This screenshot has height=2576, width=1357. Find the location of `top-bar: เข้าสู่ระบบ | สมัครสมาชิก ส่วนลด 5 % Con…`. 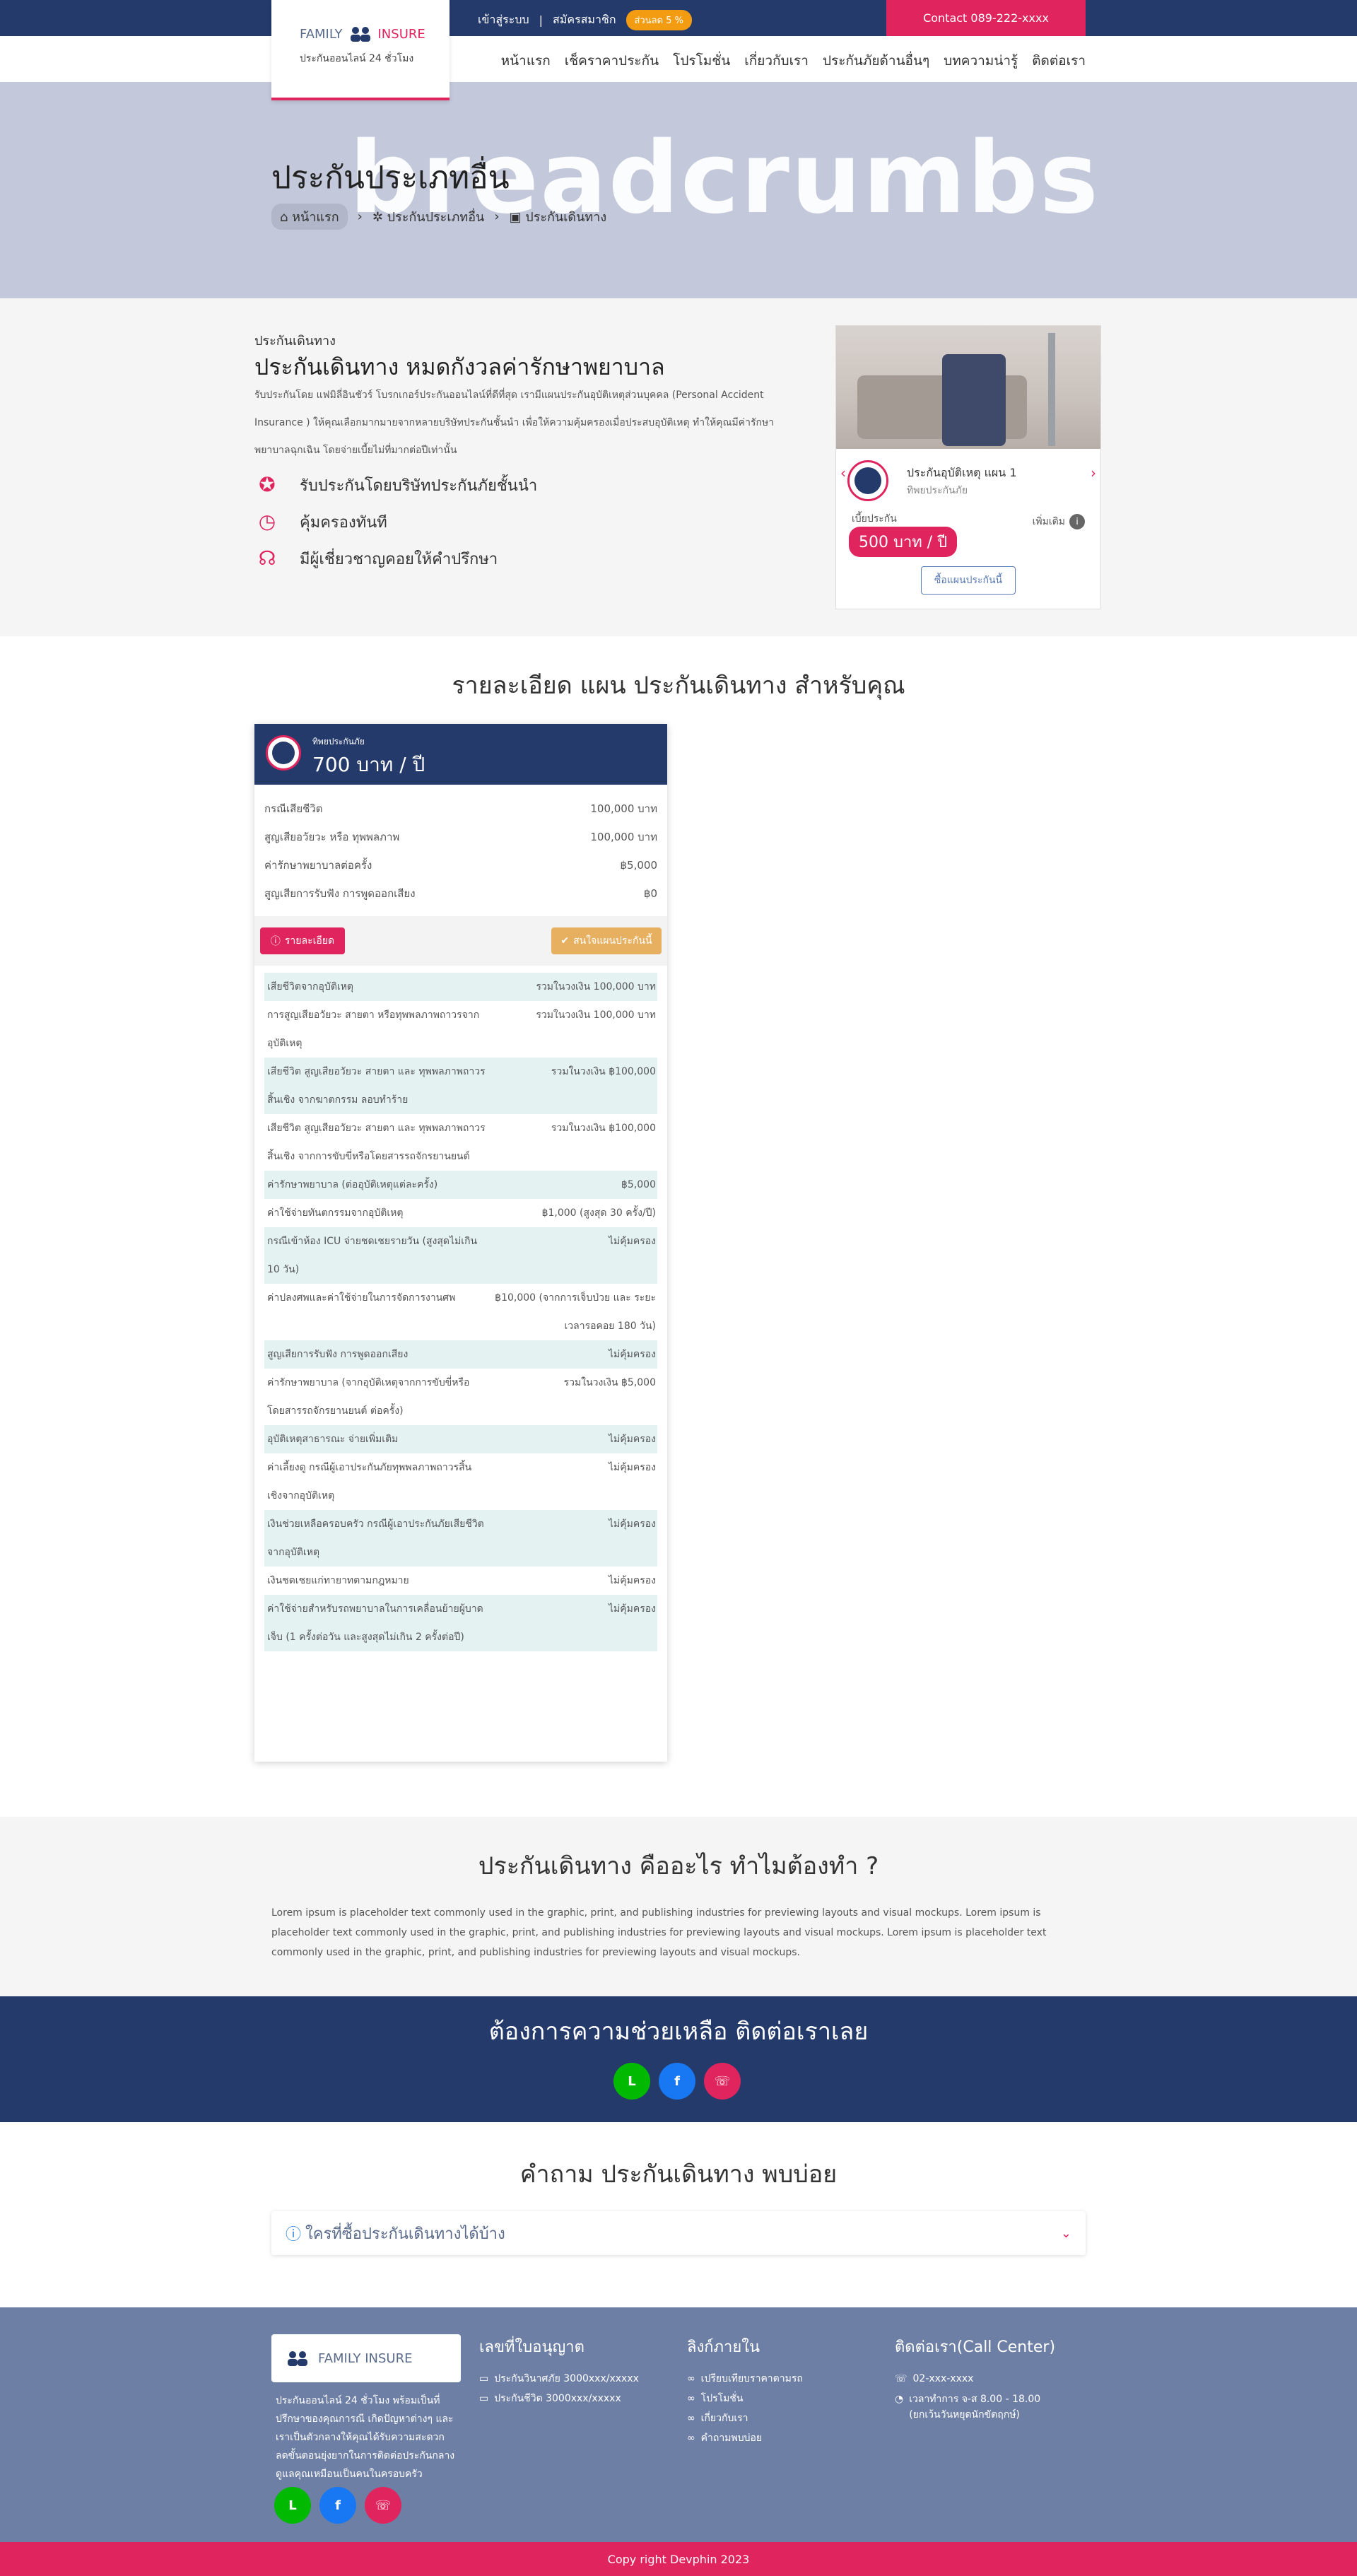

top-bar: เข้าสู่ระบบ | สมัครสมาชิก ส่วนลด 5 % Con… is located at coordinates (678, 18).